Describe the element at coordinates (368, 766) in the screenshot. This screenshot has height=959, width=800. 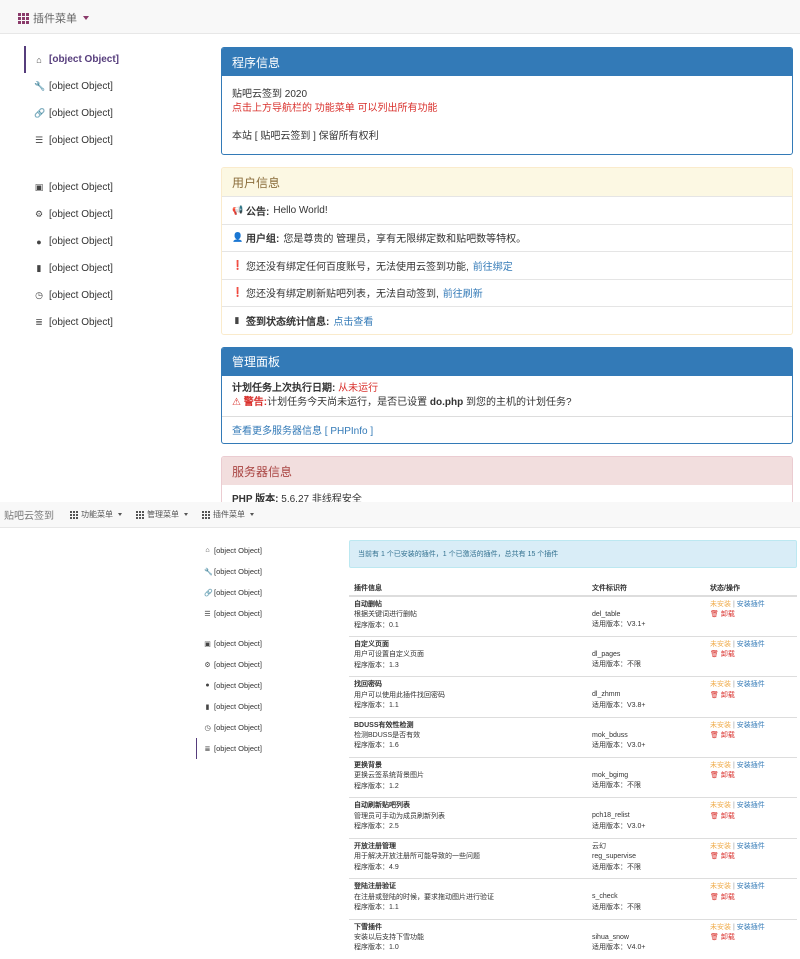
I see `plugin-name: 更换背景` at that location.